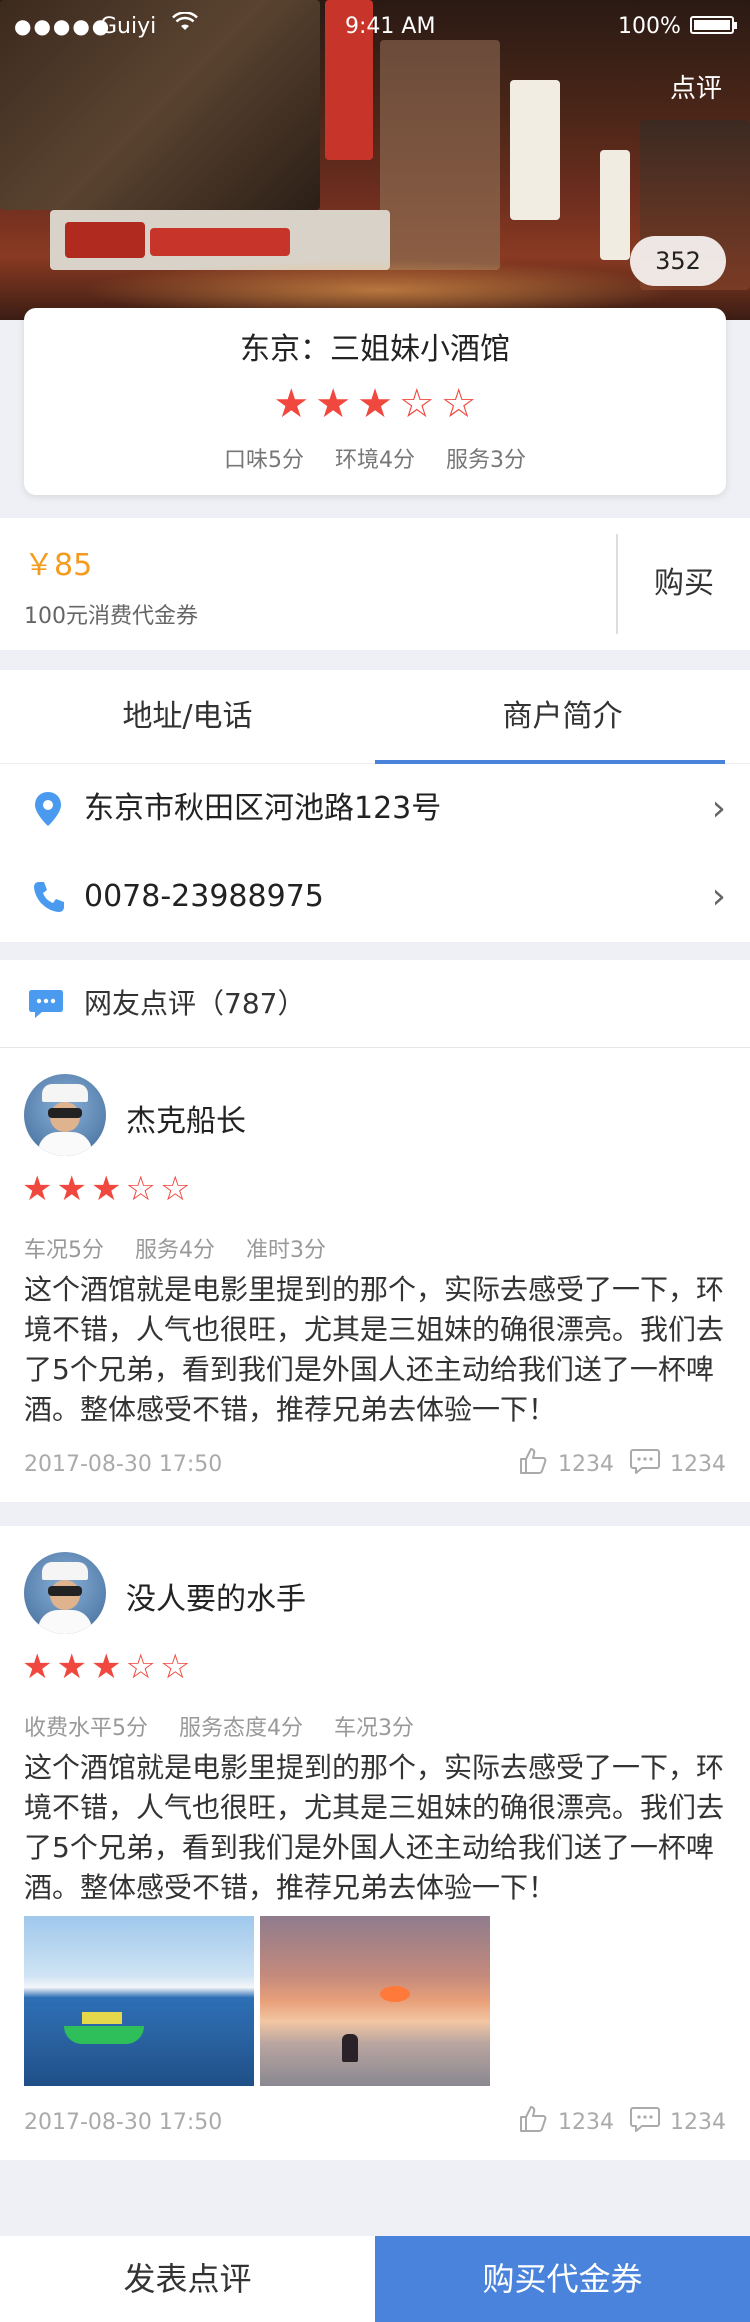  Describe the element at coordinates (374, 1728) in the screenshot. I see `review-score: 车况3分` at that location.